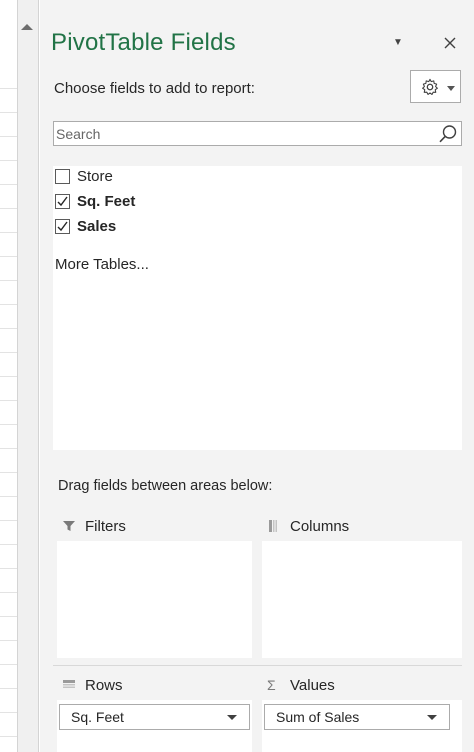  Describe the element at coordinates (154, 599) in the screenshot. I see `filters-drop-zone` at that location.